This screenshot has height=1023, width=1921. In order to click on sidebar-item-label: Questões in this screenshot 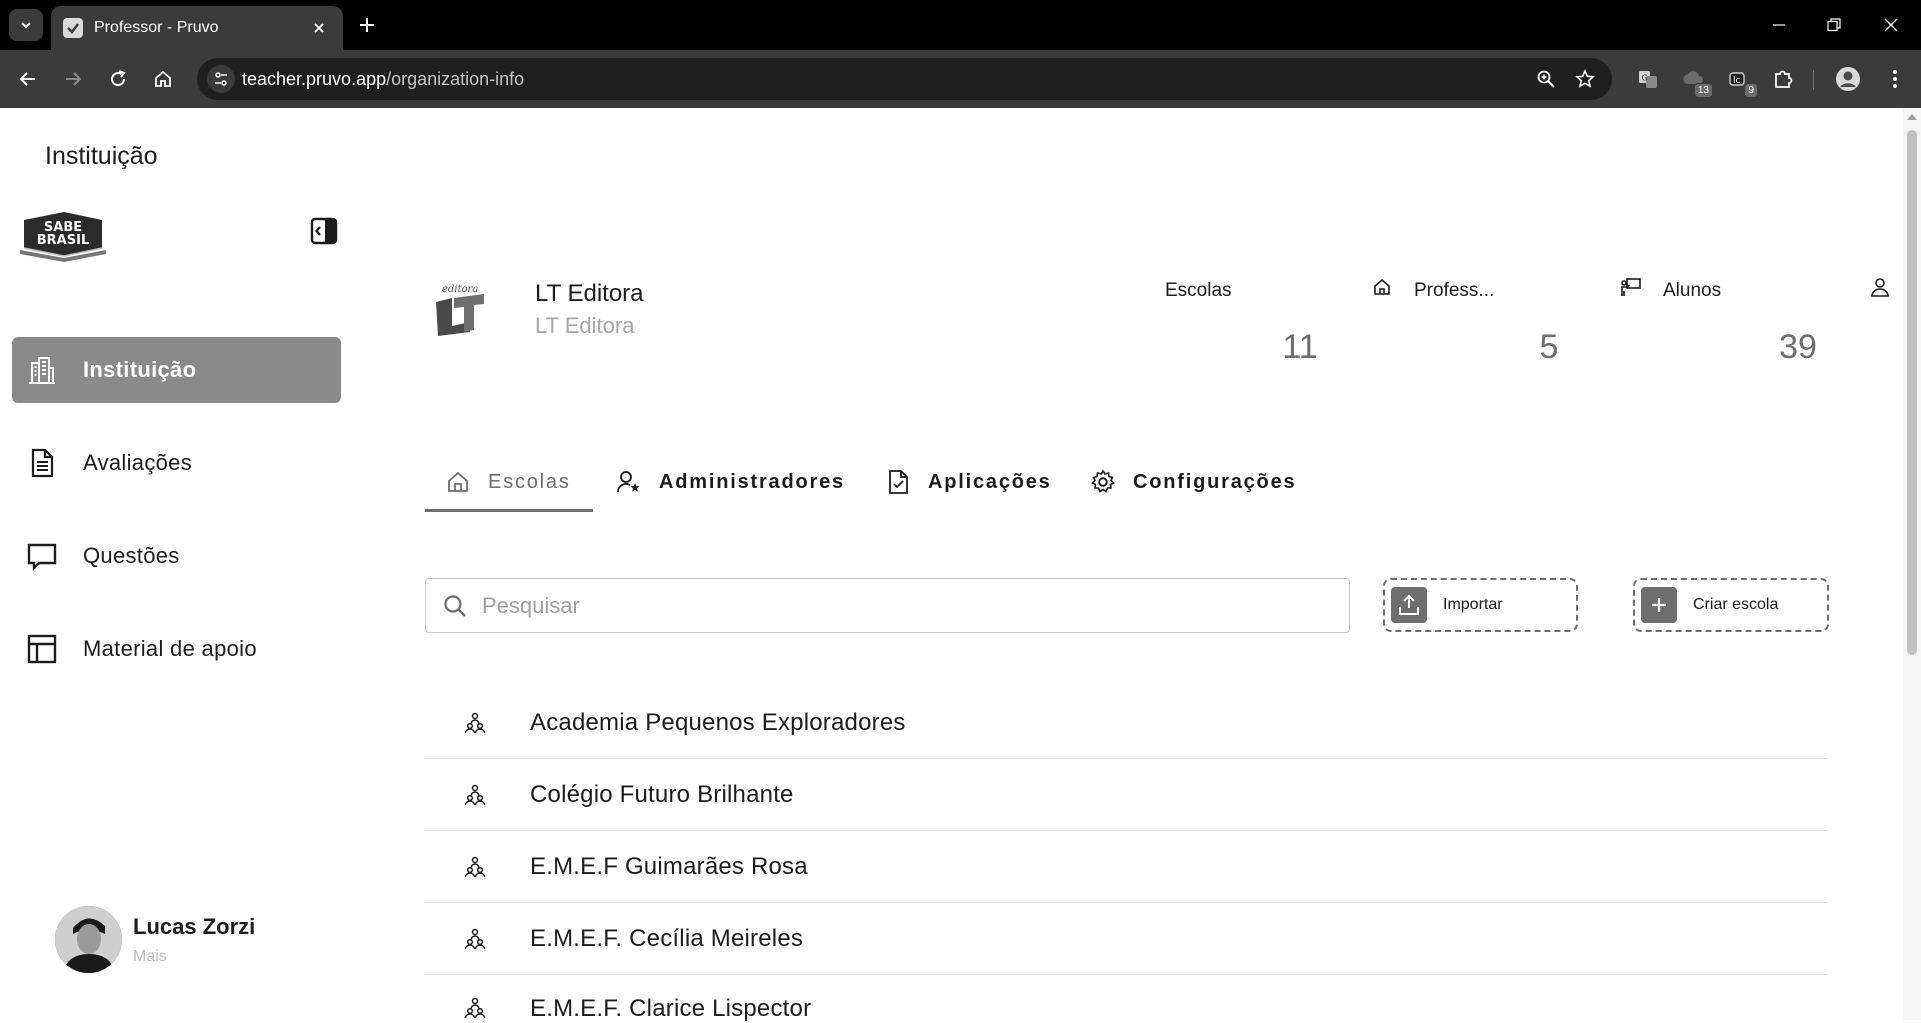, I will do `click(131, 555)`.